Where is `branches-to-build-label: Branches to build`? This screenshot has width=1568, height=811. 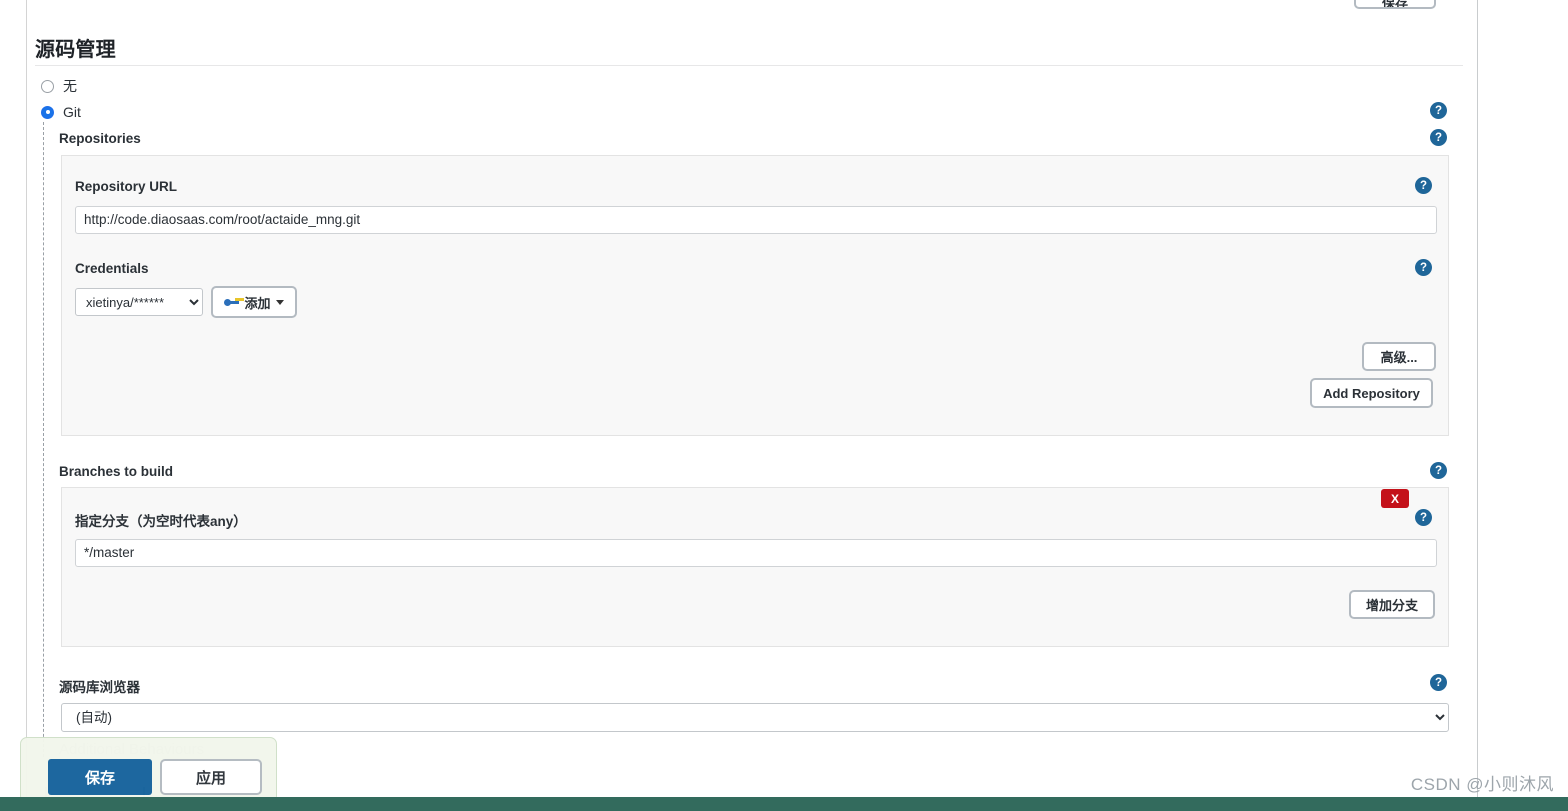
branches-to-build-label: Branches to build is located at coordinates (116, 471).